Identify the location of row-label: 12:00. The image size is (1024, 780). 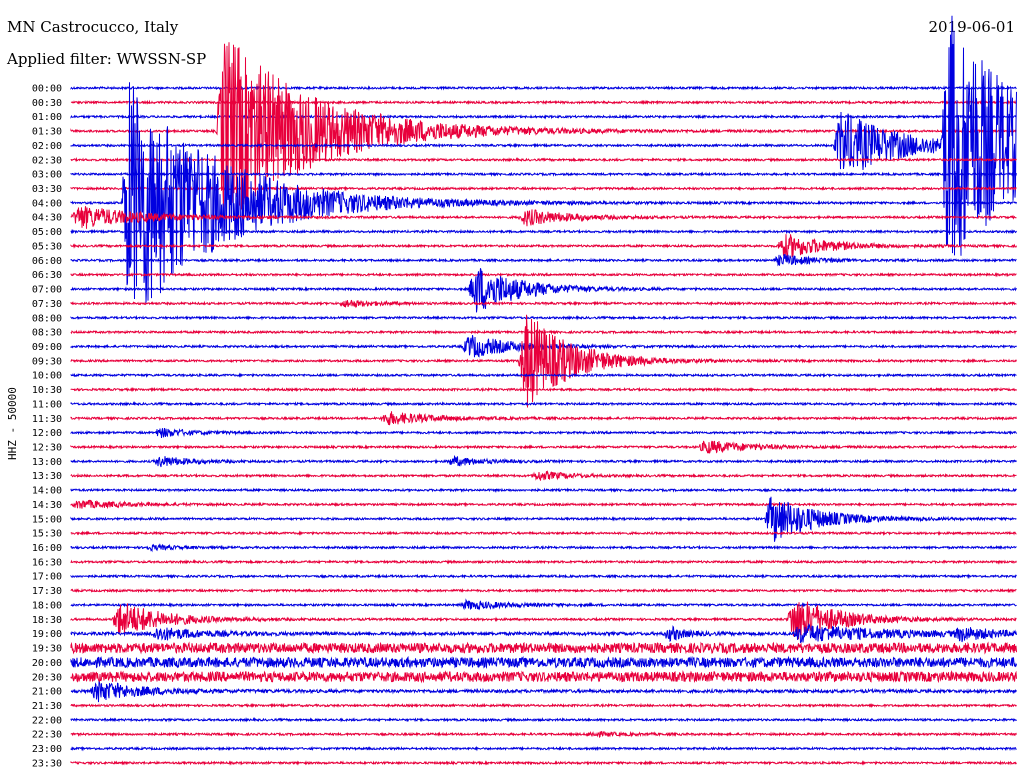
(47, 433).